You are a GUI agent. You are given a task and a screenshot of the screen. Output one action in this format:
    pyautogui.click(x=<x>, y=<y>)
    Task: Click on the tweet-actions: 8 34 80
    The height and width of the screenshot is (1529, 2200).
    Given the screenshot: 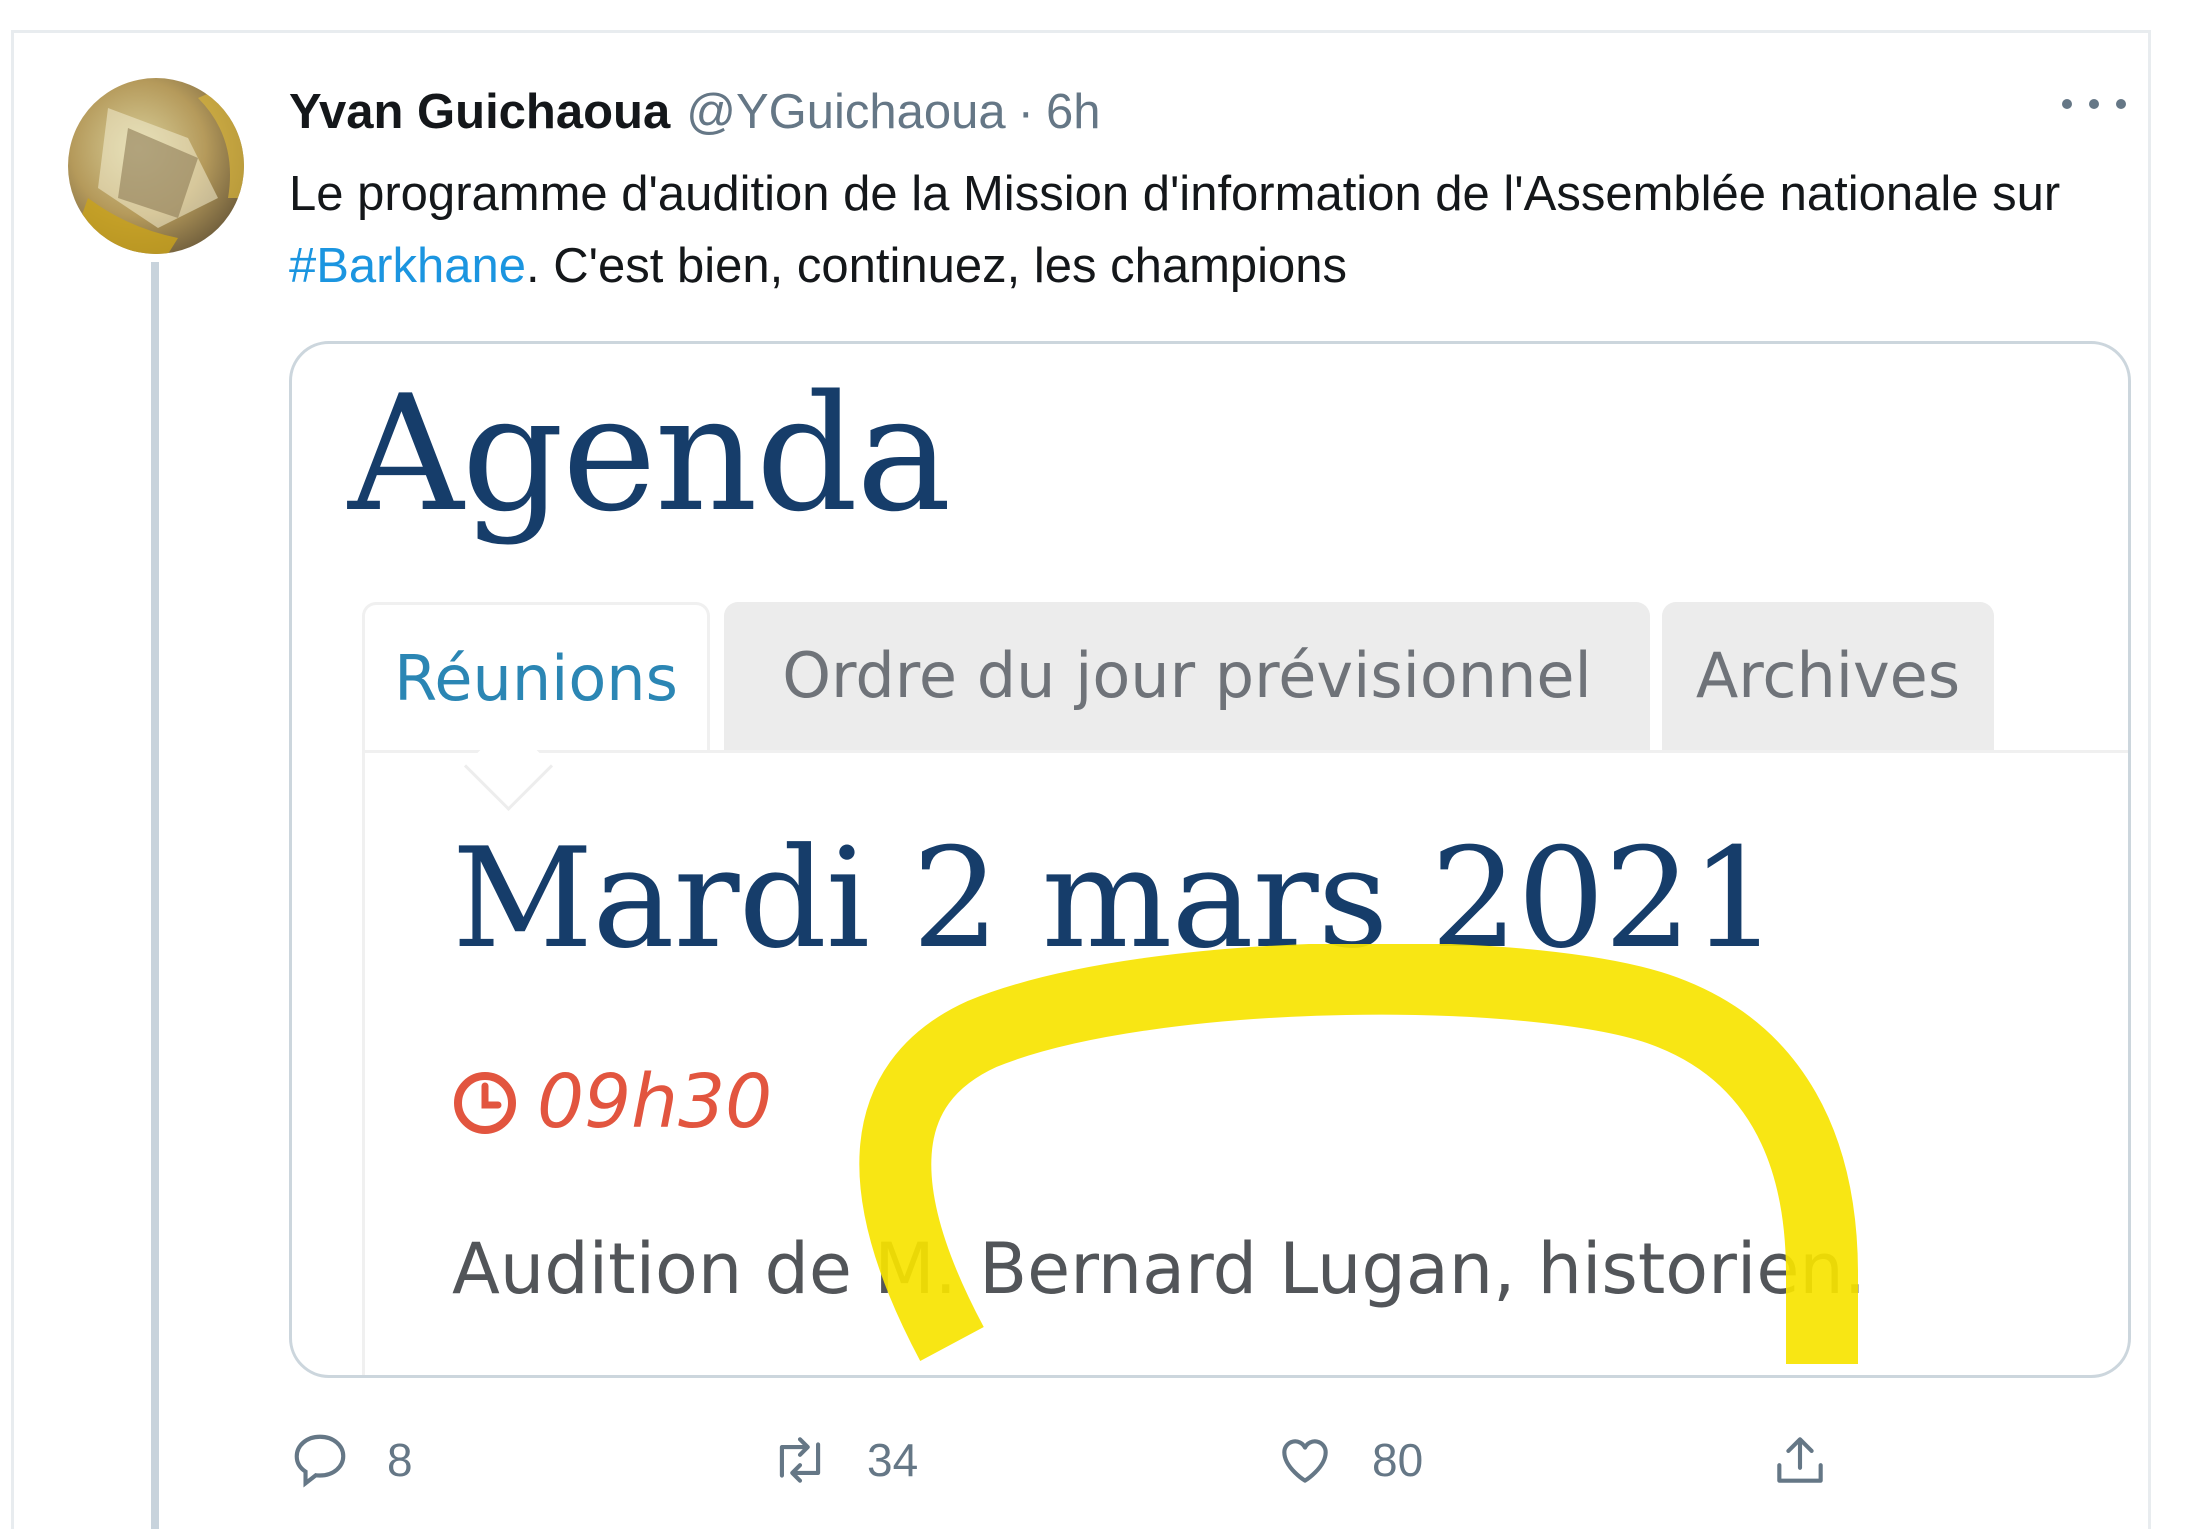 What is the action you would take?
    pyautogui.click(x=1219, y=1460)
    